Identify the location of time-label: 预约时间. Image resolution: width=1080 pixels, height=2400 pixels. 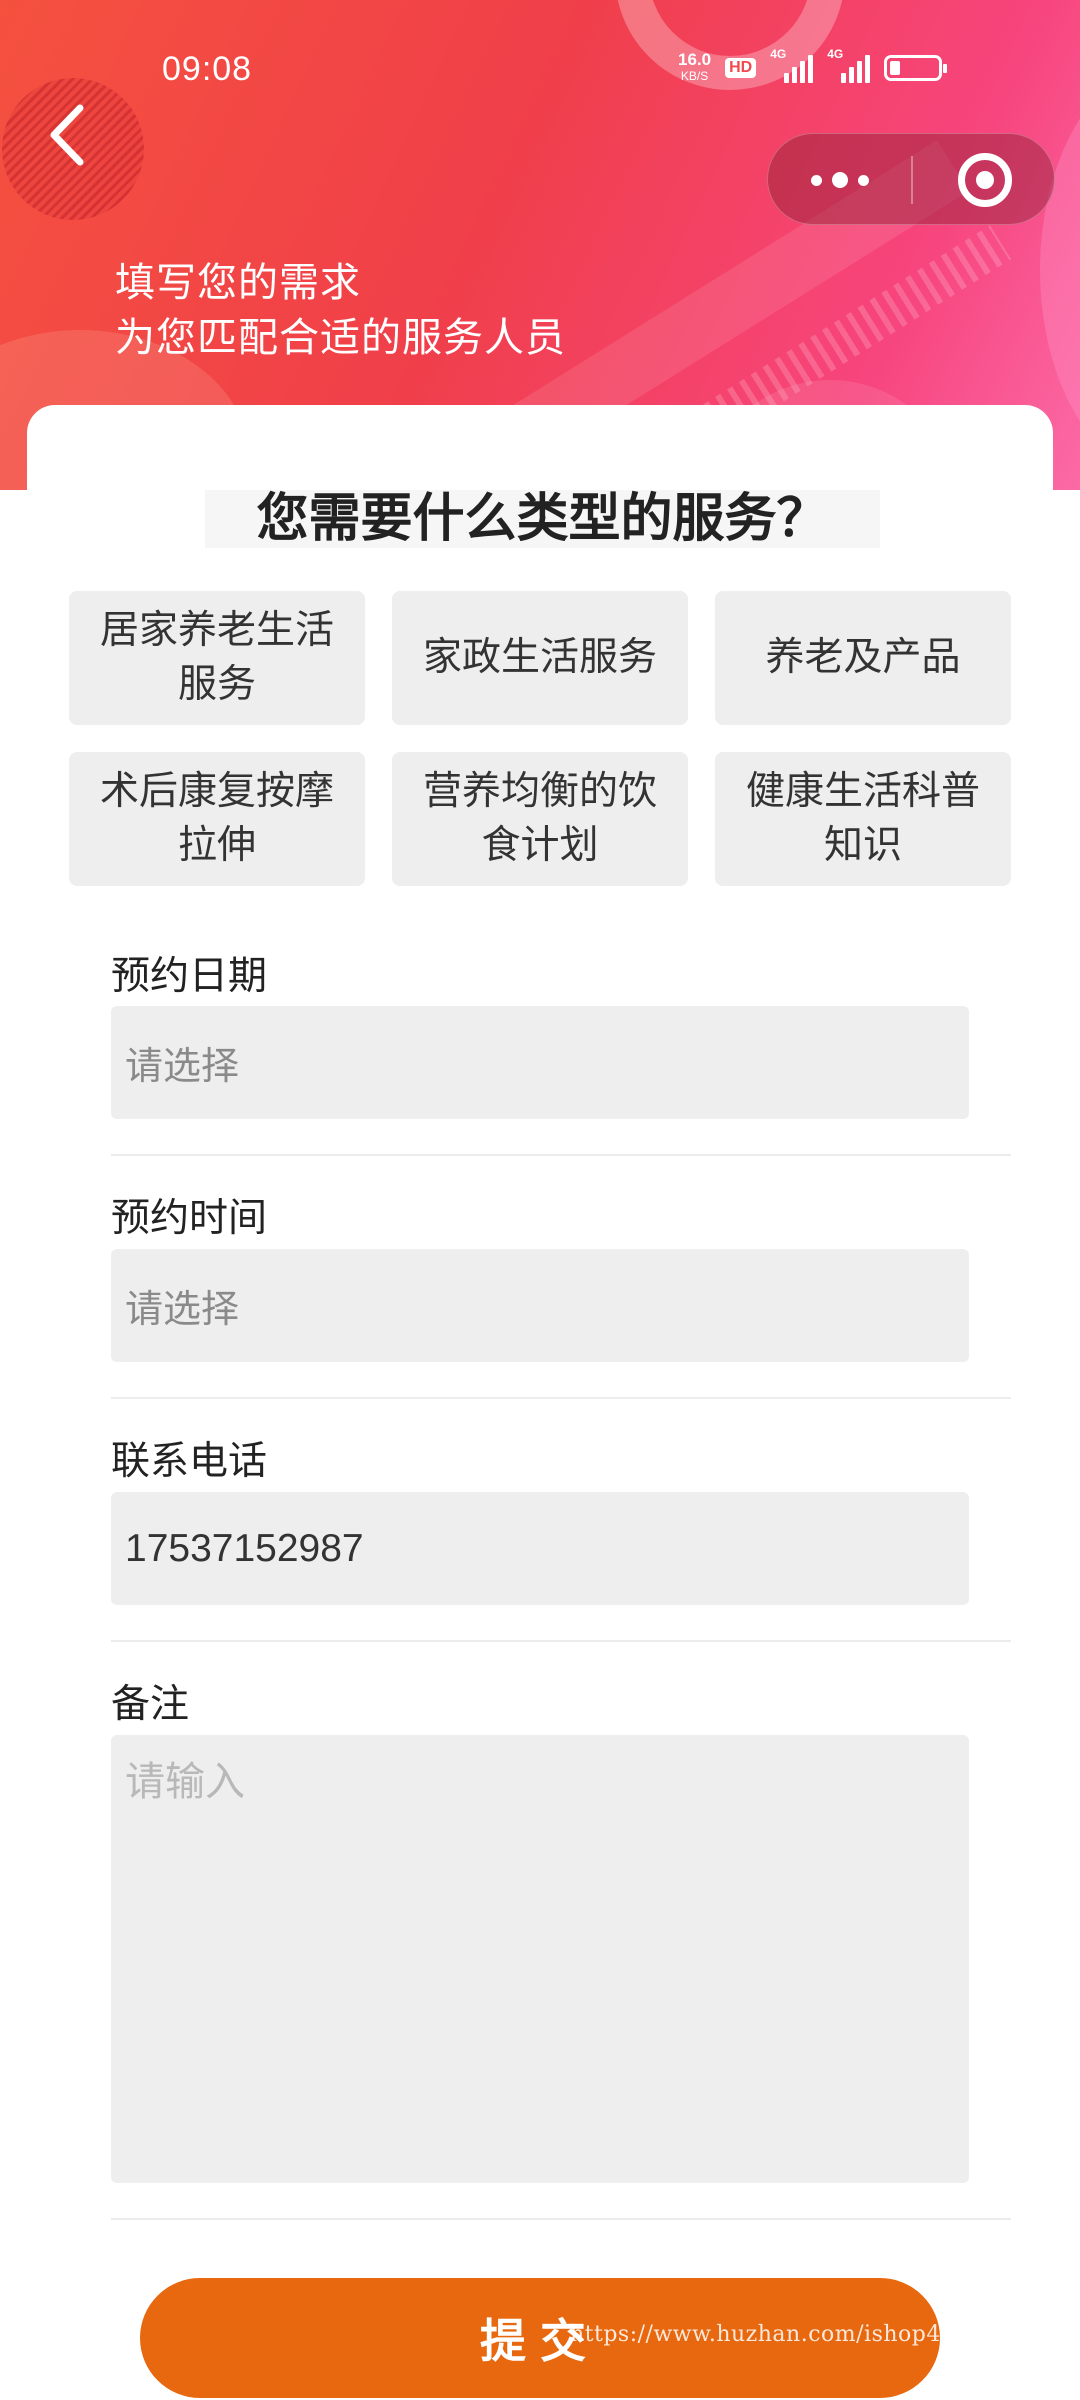
(189, 1218).